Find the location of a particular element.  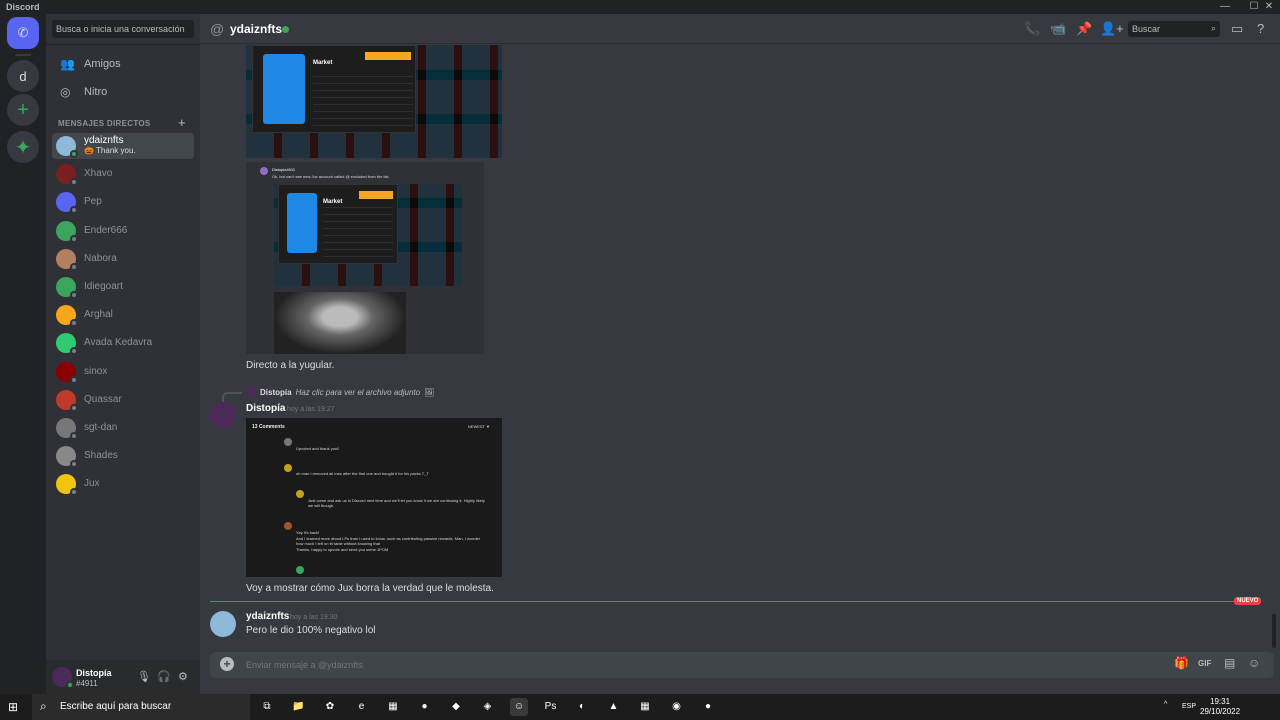

nav-nitro: ◎ Nitro is located at coordinates (123, 92).